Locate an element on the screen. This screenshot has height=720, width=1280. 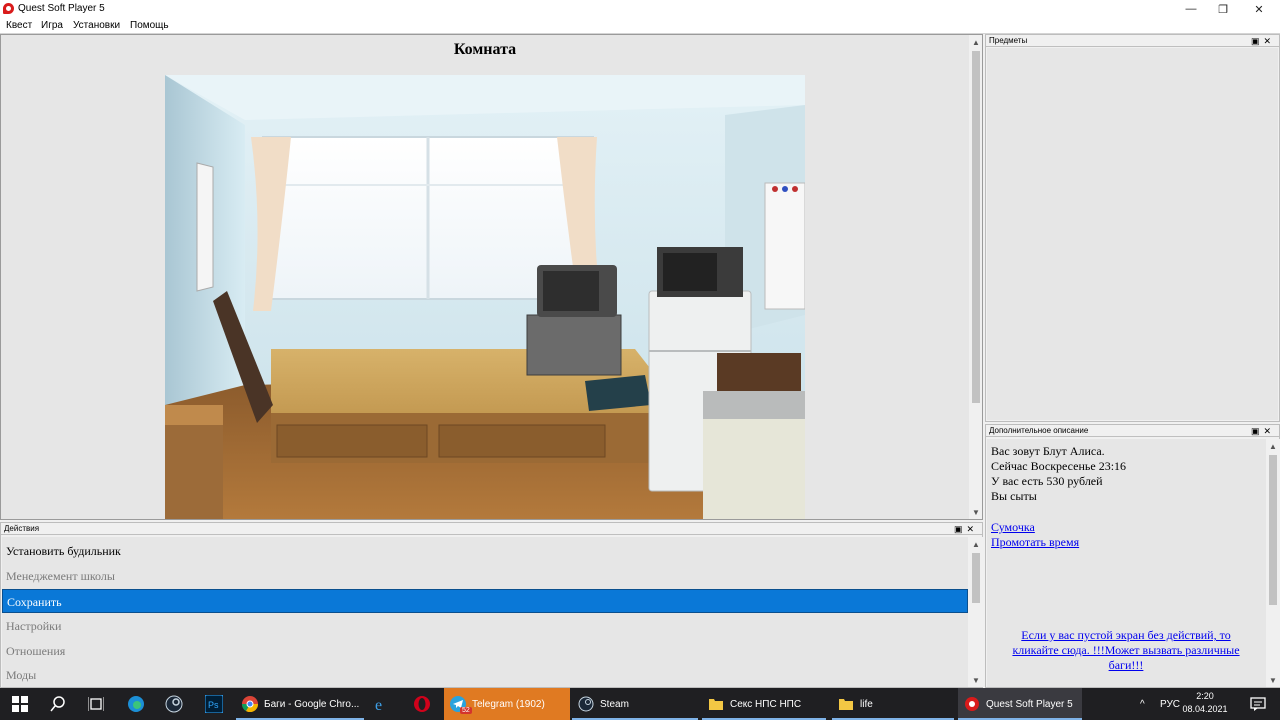
taskbar-app-label: Секс НПС НПС is located at coordinates (766, 704).